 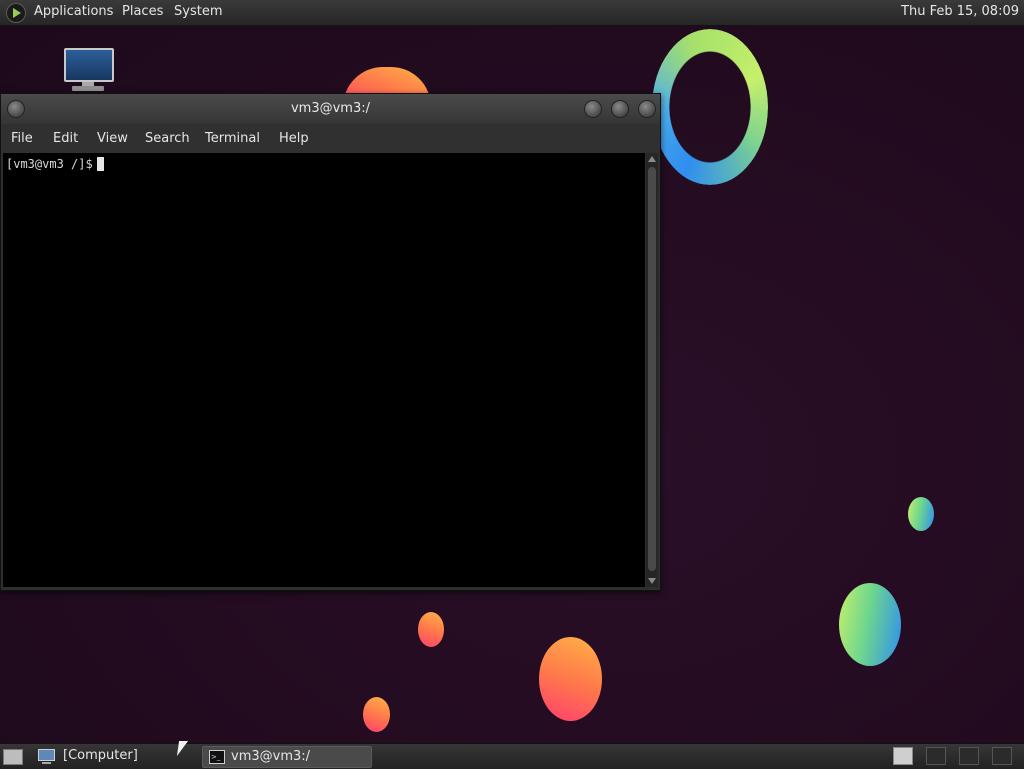 What do you see at coordinates (13, 757) in the screenshot?
I see `show-desktop-icon` at bounding box center [13, 757].